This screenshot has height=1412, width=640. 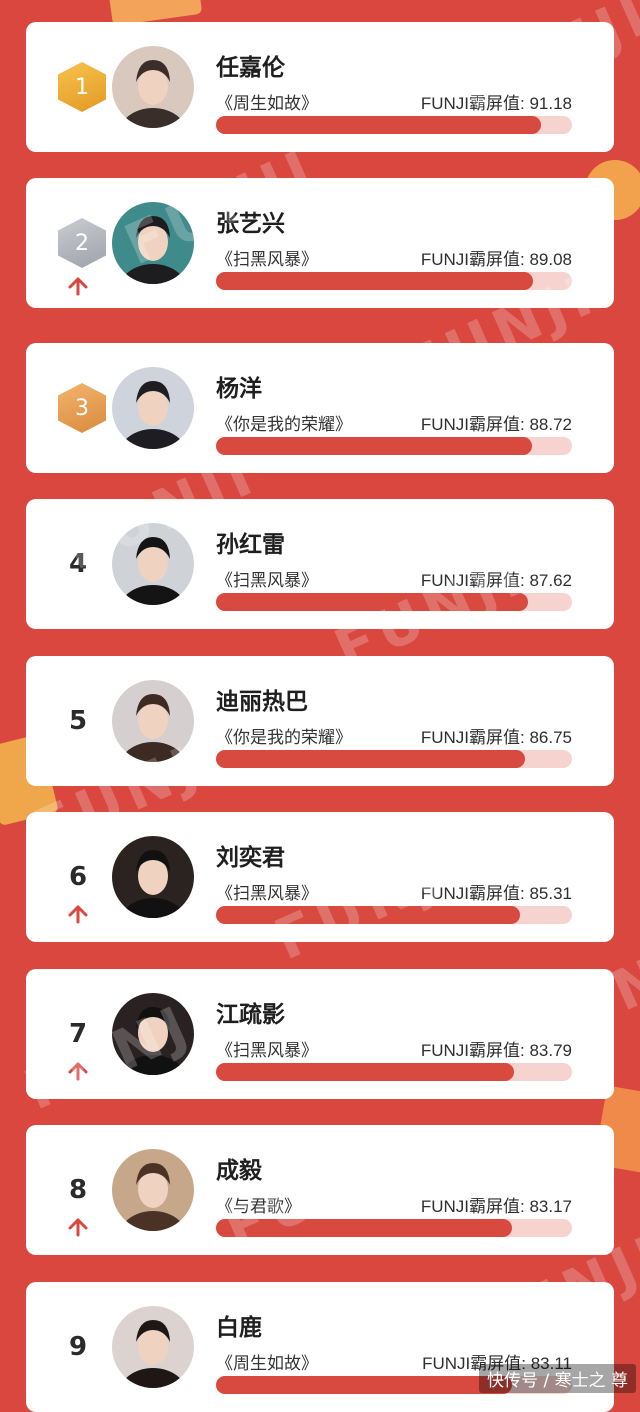 What do you see at coordinates (262, 702) in the screenshot?
I see `celebrity-name: 迪丽热巴` at bounding box center [262, 702].